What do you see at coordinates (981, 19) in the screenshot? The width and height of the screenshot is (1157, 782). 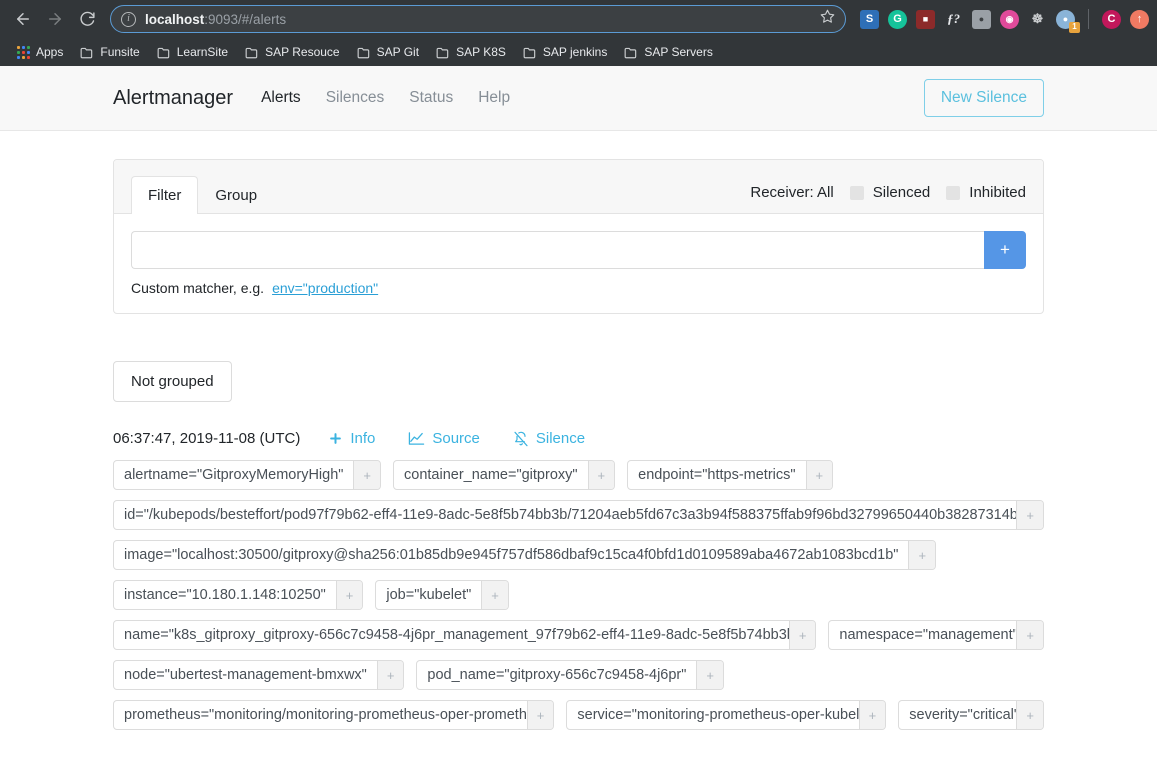 I see `camera-extension-icon: ●` at bounding box center [981, 19].